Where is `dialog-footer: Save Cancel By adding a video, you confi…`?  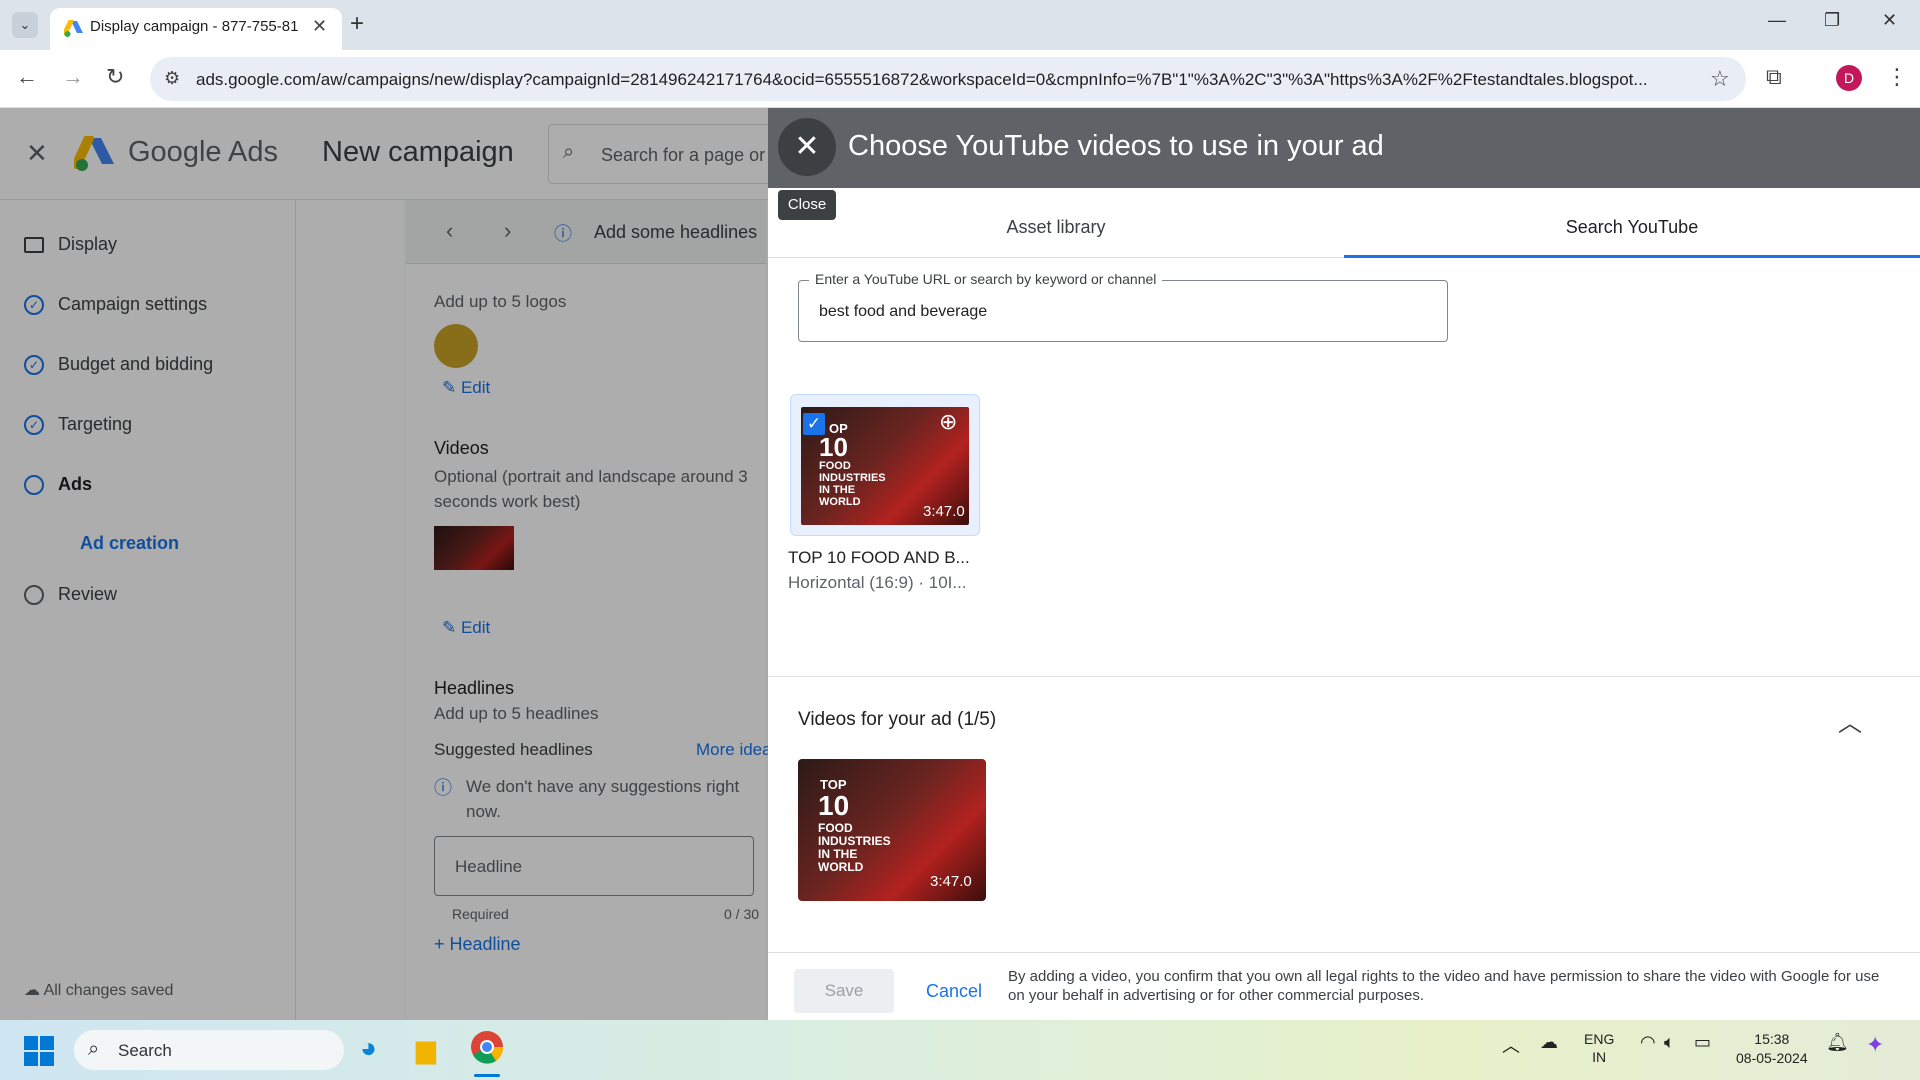
dialog-footer: Save Cancel By adding a video, you confi… is located at coordinates (1344, 986).